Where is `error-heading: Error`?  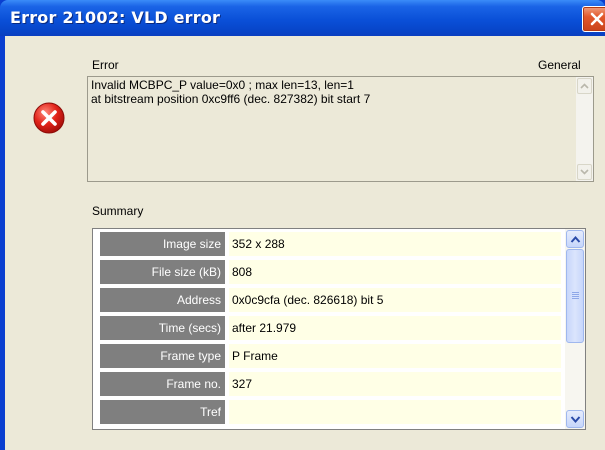 error-heading: Error is located at coordinates (105, 65).